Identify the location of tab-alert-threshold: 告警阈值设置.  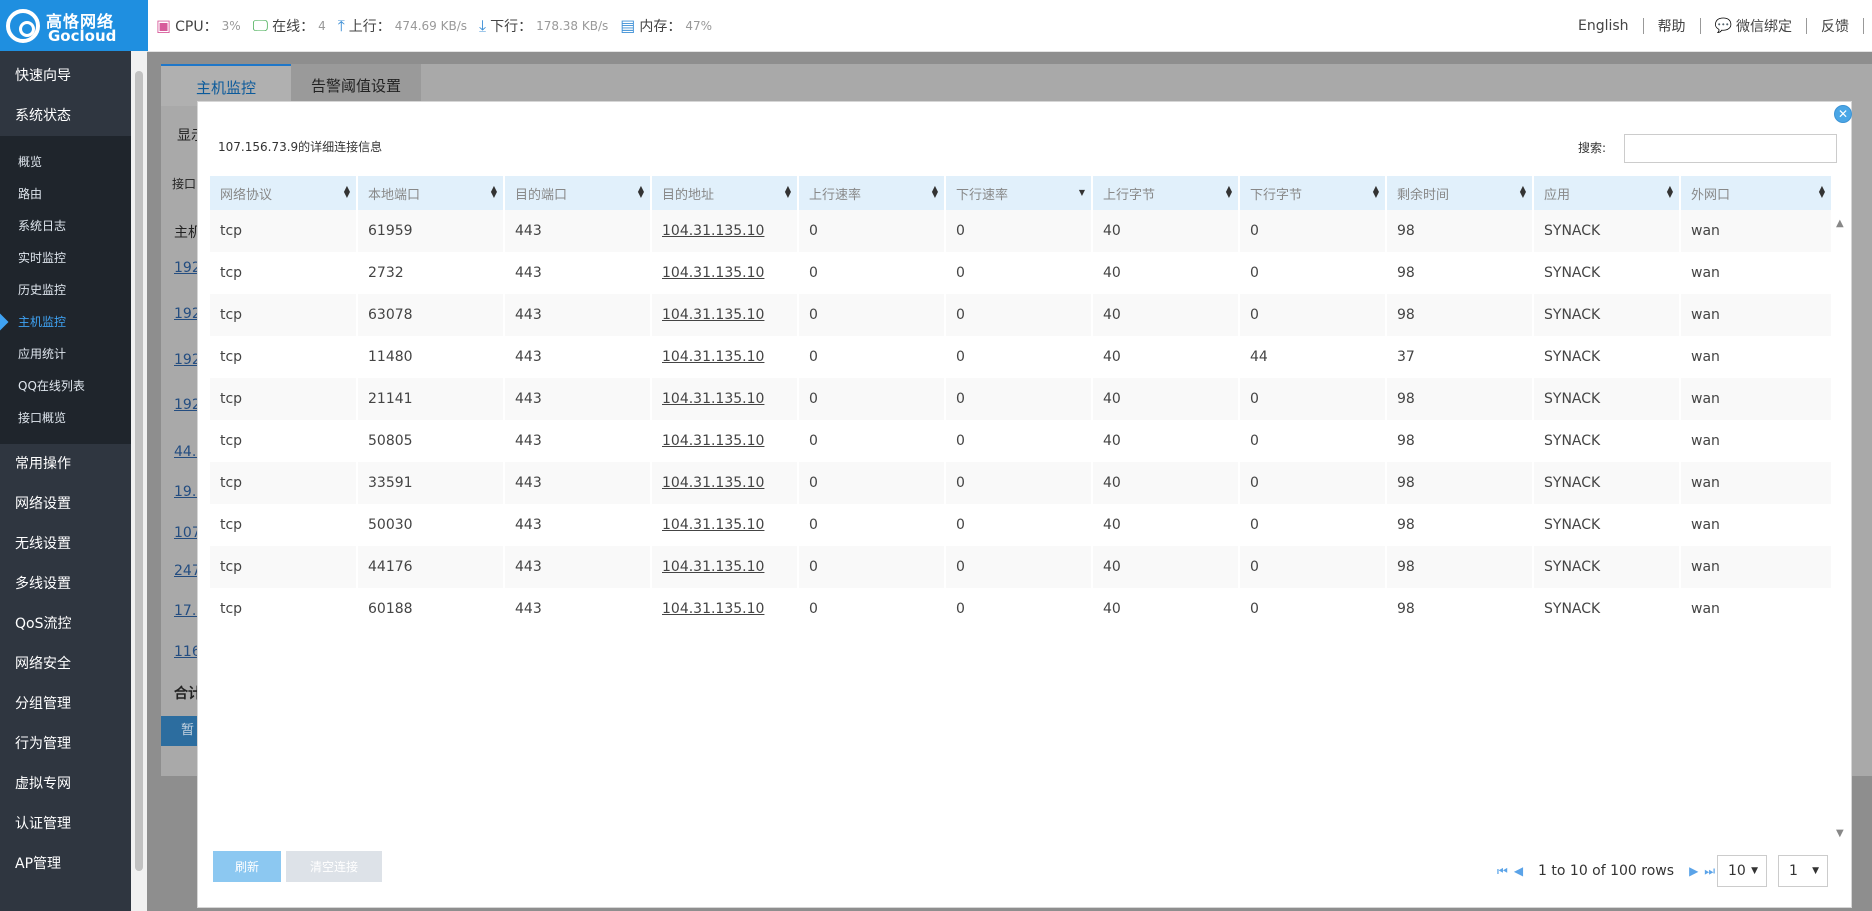
(356, 84).